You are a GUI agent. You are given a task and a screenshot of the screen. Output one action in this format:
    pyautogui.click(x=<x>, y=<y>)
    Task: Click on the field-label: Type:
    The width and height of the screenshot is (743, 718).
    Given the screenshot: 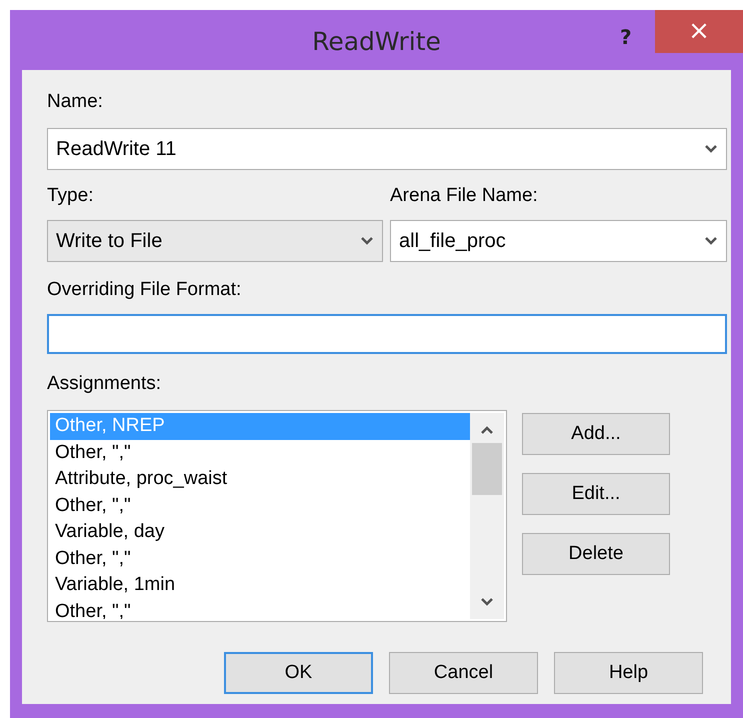 What is the action you would take?
    pyautogui.click(x=70, y=196)
    